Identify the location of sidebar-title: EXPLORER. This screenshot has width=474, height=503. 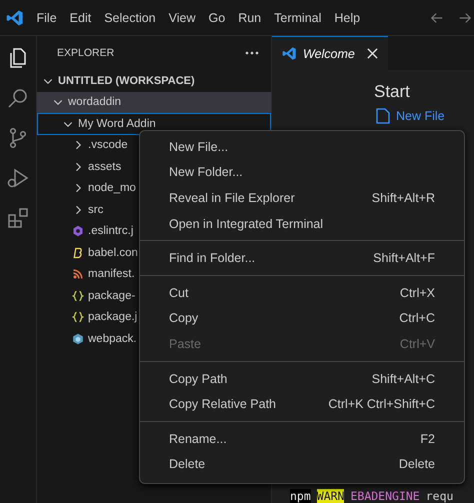
(85, 53).